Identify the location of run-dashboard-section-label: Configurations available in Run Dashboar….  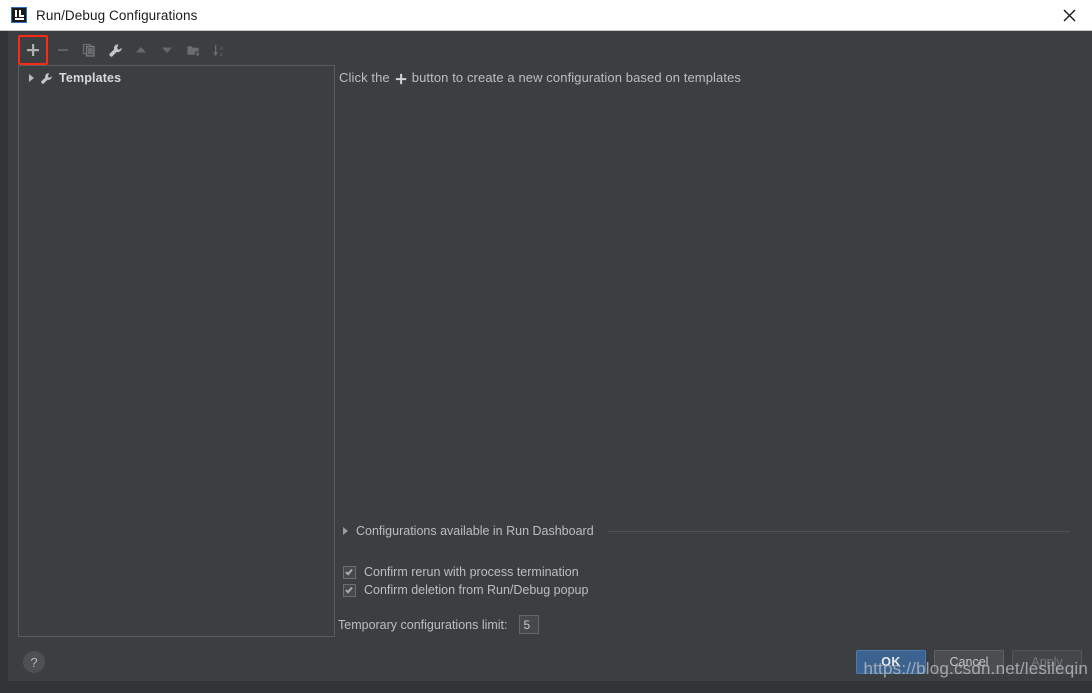
(475, 531).